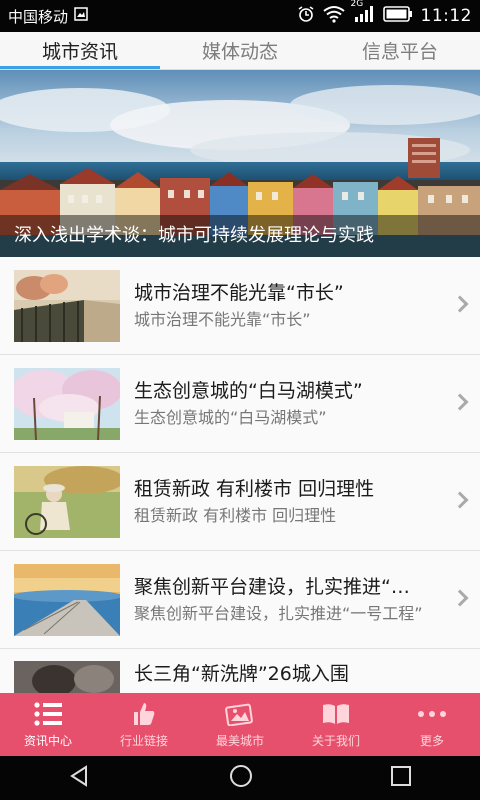  What do you see at coordinates (240, 236) in the screenshot?
I see `banner-caption: 深入浅出学术谈：城市可持续发展理论与实践` at bounding box center [240, 236].